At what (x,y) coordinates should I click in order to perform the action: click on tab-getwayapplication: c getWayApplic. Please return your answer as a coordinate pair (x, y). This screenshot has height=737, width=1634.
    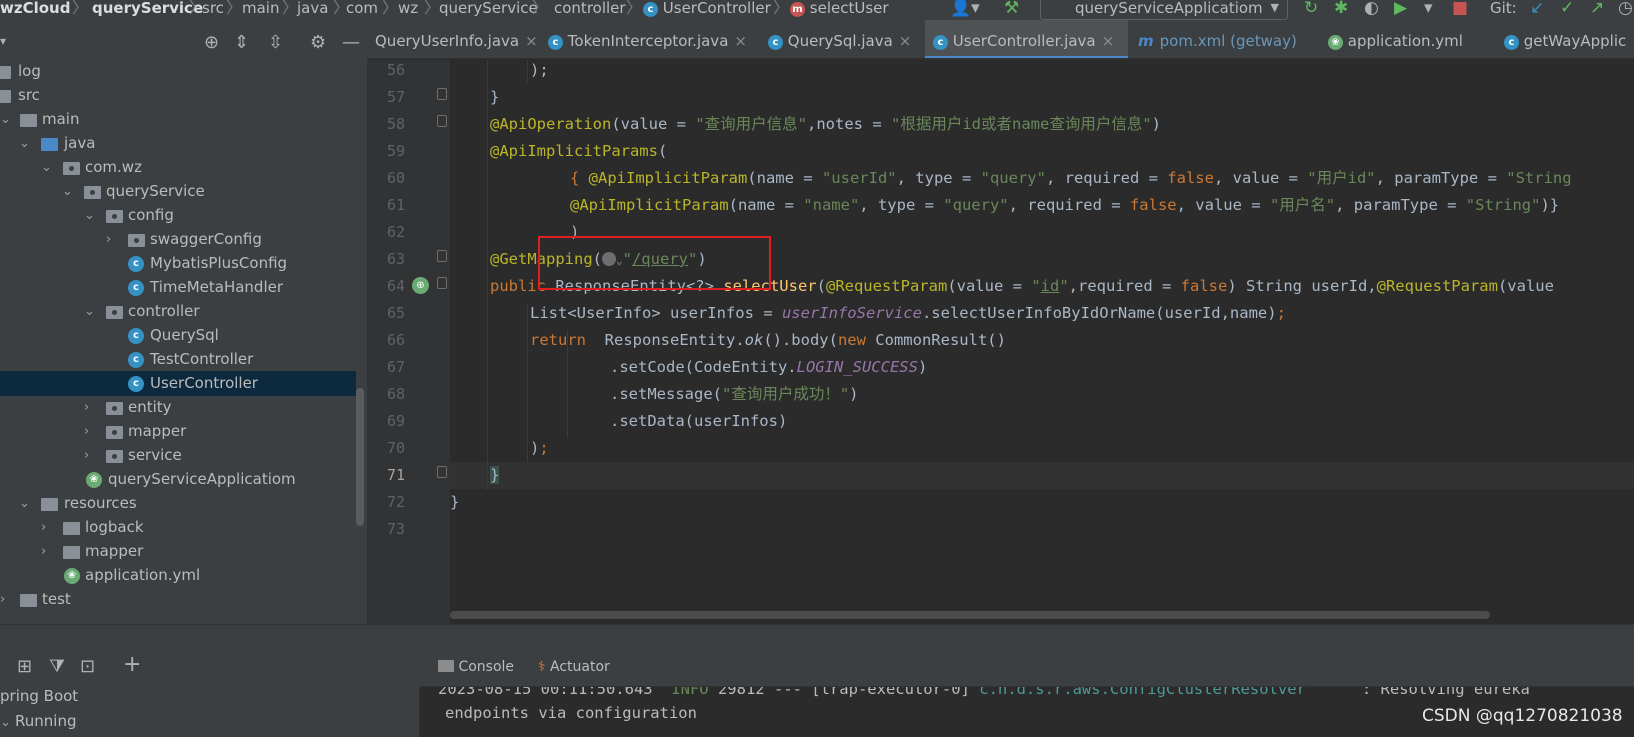
    Looking at the image, I should click on (1569, 39).